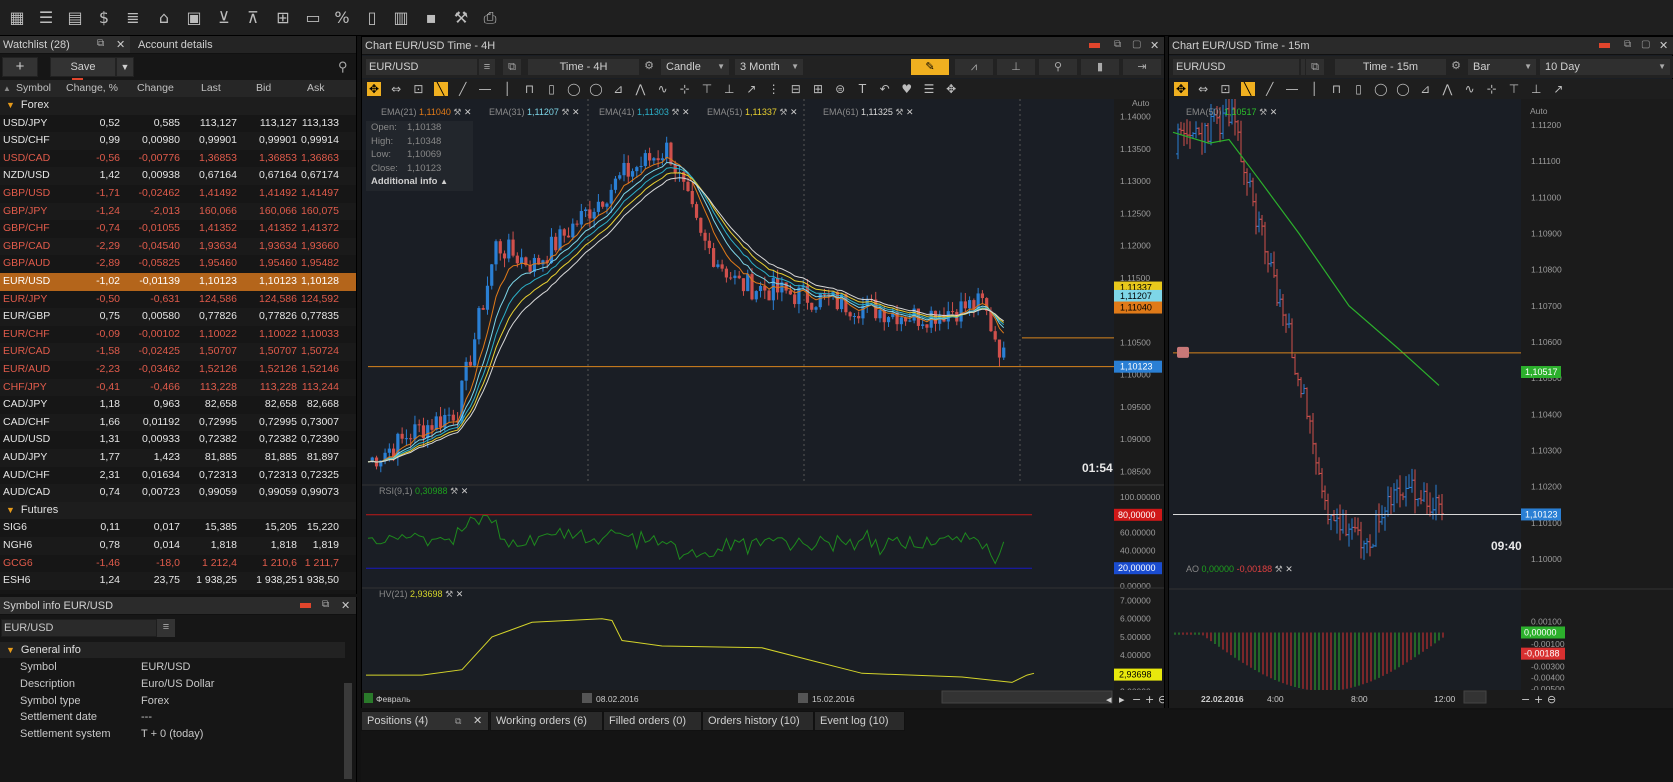 The width and height of the screenshot is (1673, 782). What do you see at coordinates (1645, 44) in the screenshot?
I see `chart-15m-maximize-icon: ▢` at bounding box center [1645, 44].